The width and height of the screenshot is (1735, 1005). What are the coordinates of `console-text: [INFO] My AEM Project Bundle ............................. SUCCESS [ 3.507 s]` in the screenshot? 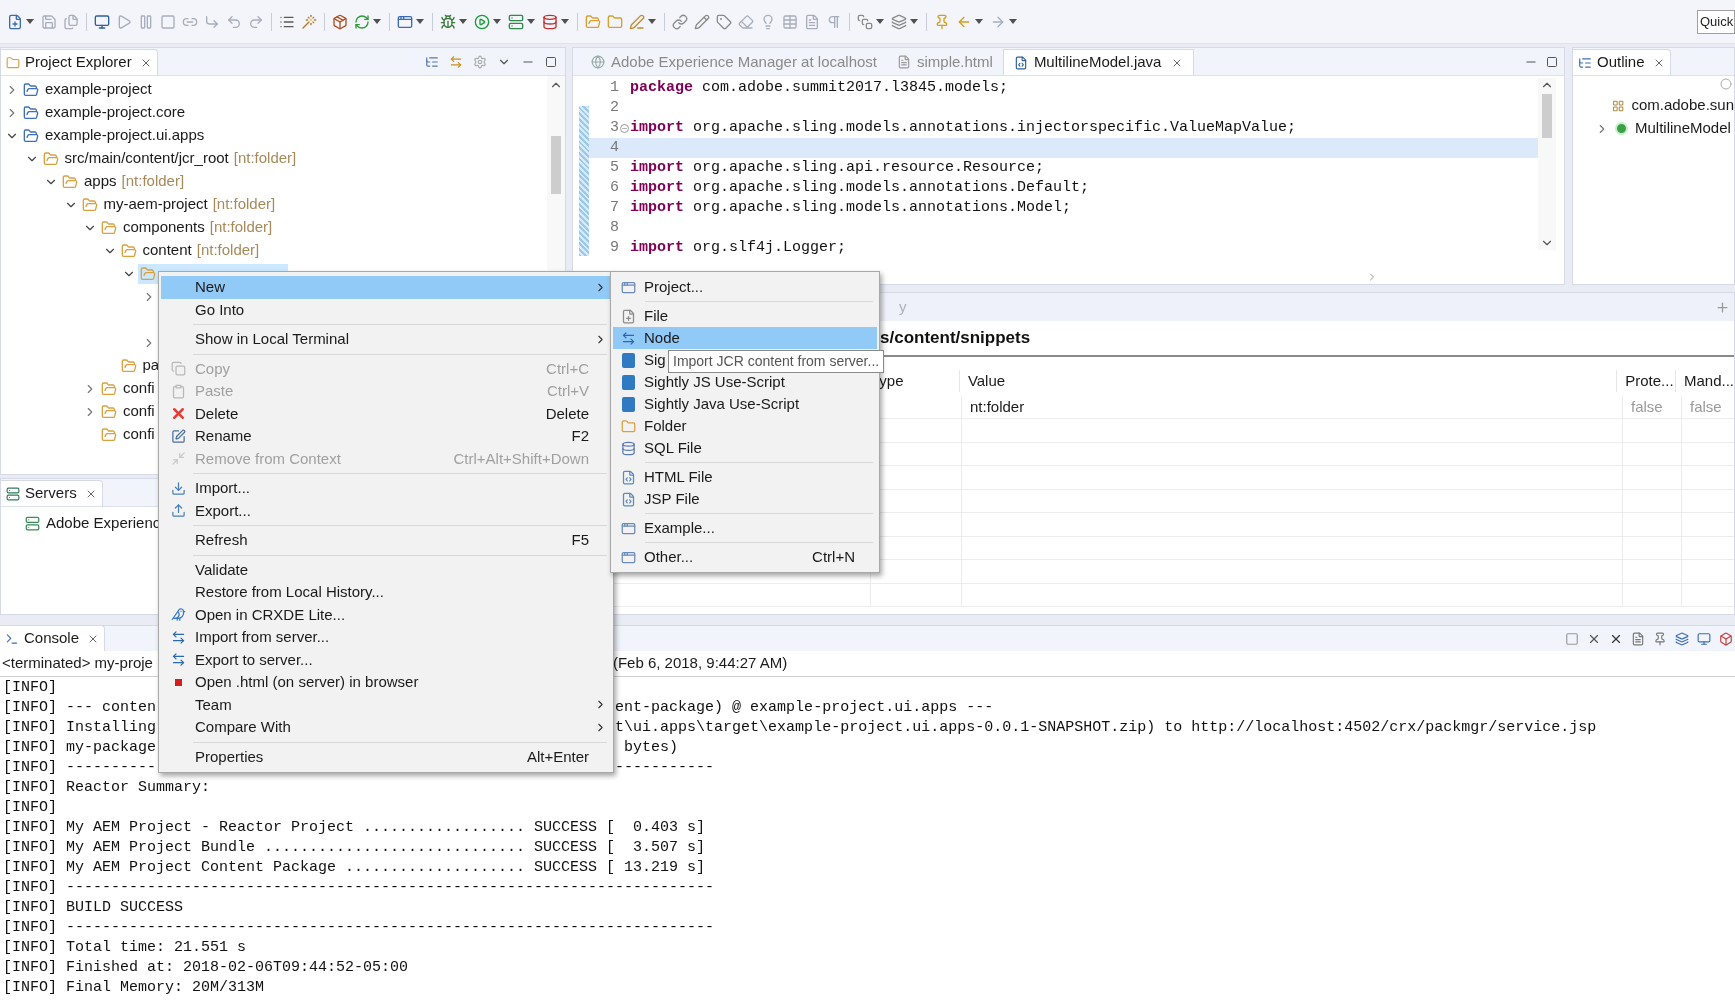 It's located at (354, 847).